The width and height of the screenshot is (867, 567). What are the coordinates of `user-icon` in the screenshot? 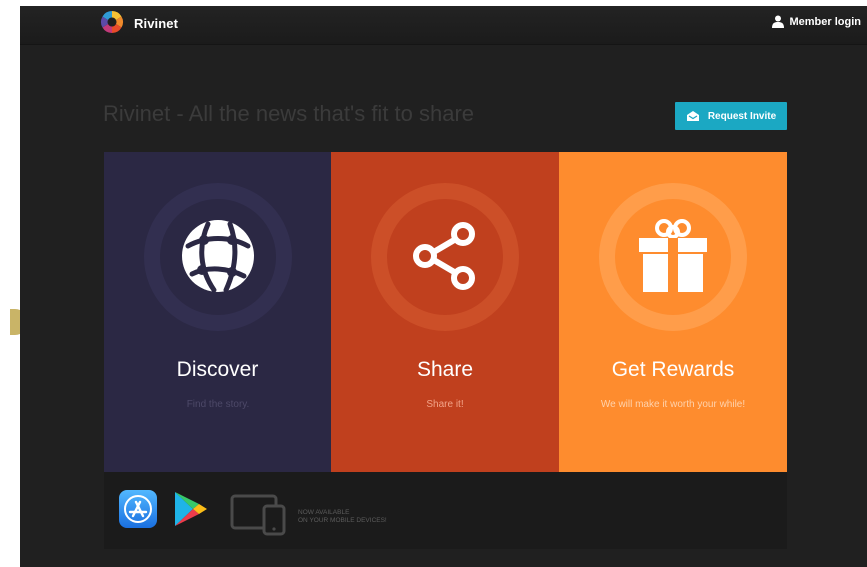 It's located at (778, 21).